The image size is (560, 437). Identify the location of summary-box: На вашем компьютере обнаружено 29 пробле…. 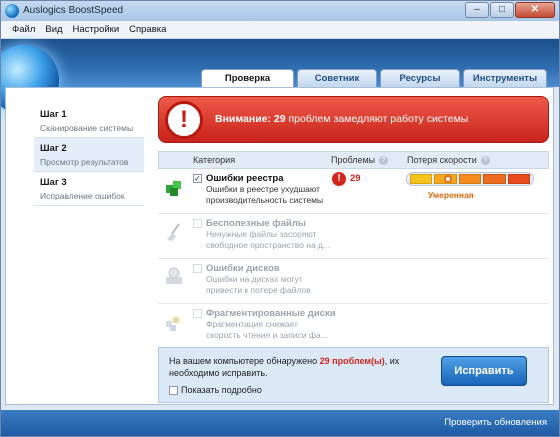
(353, 375).